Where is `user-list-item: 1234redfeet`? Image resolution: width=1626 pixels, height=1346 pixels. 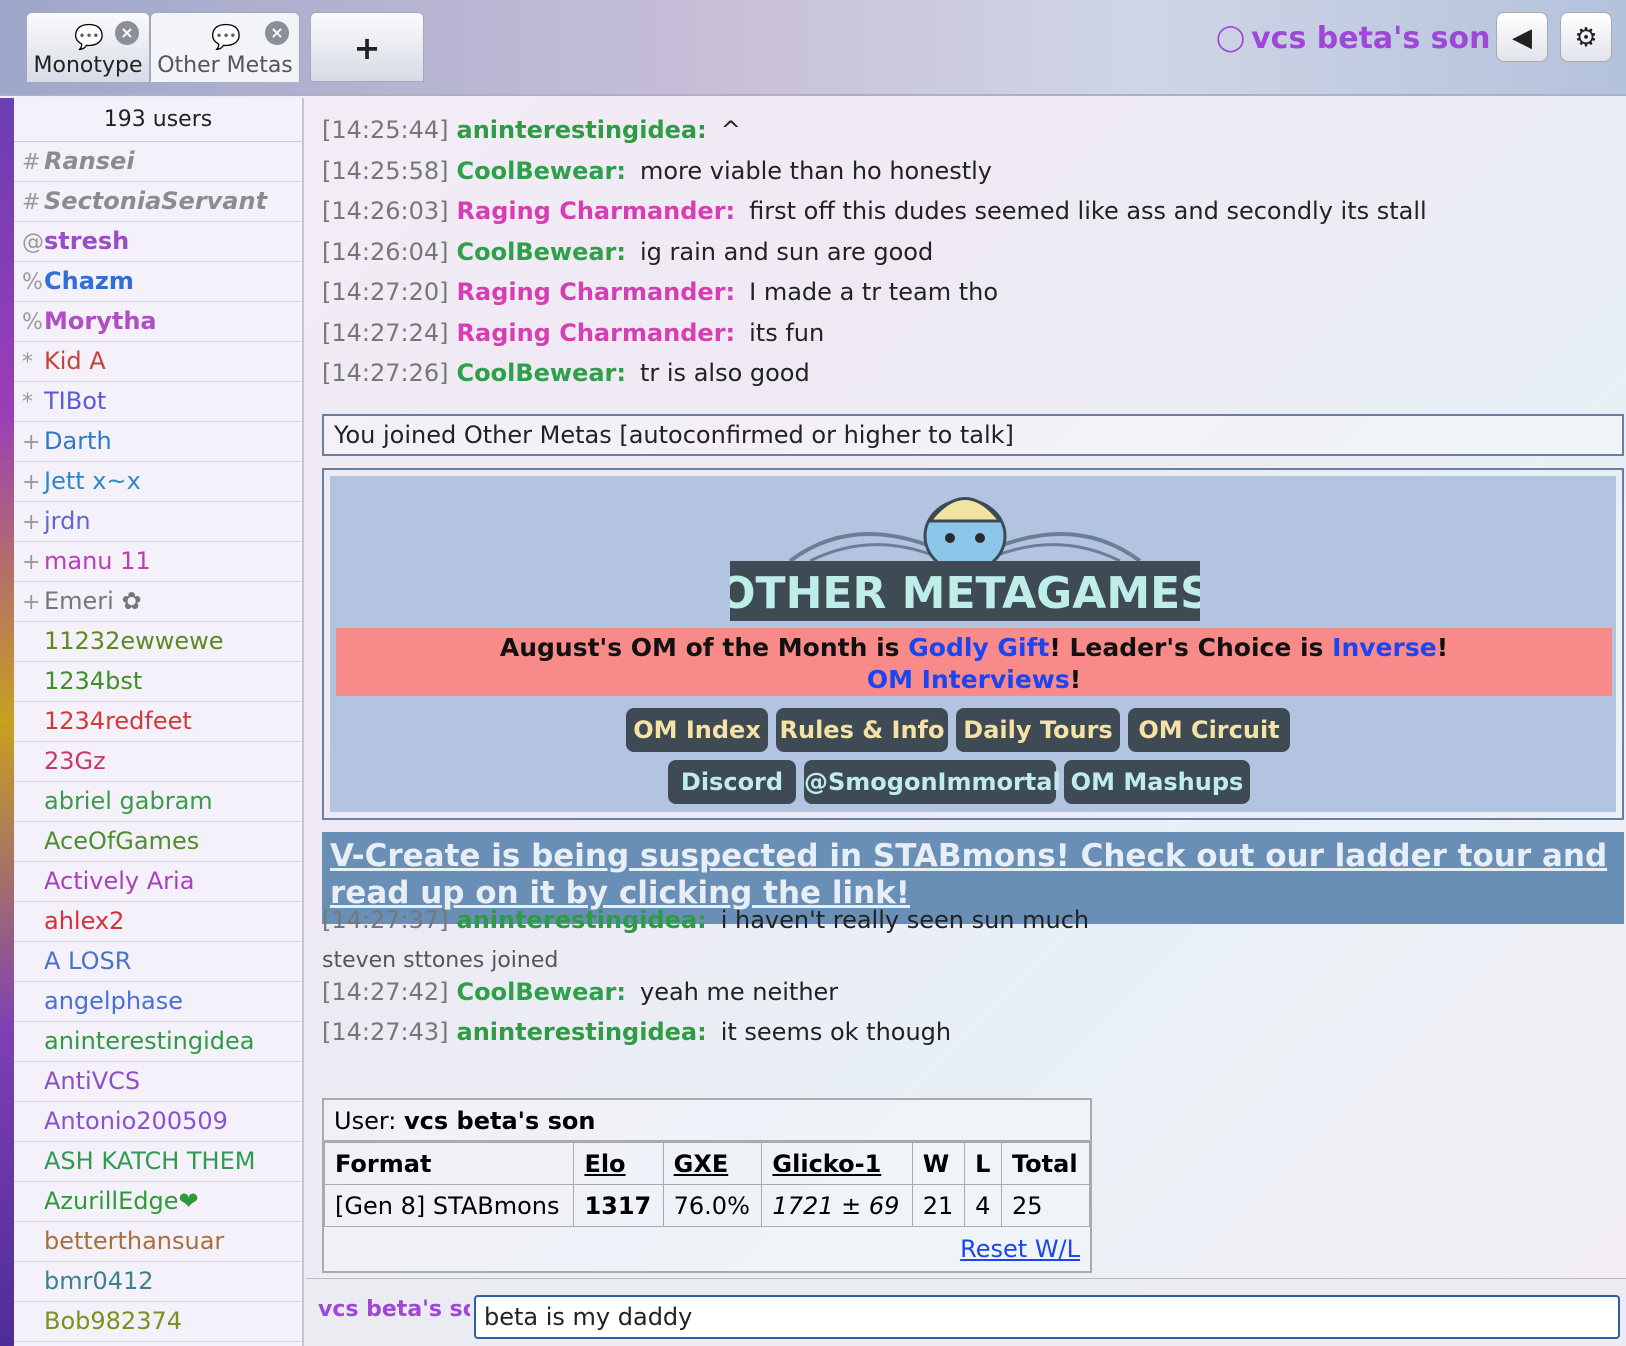 user-list-item: 1234redfeet is located at coordinates (158, 722).